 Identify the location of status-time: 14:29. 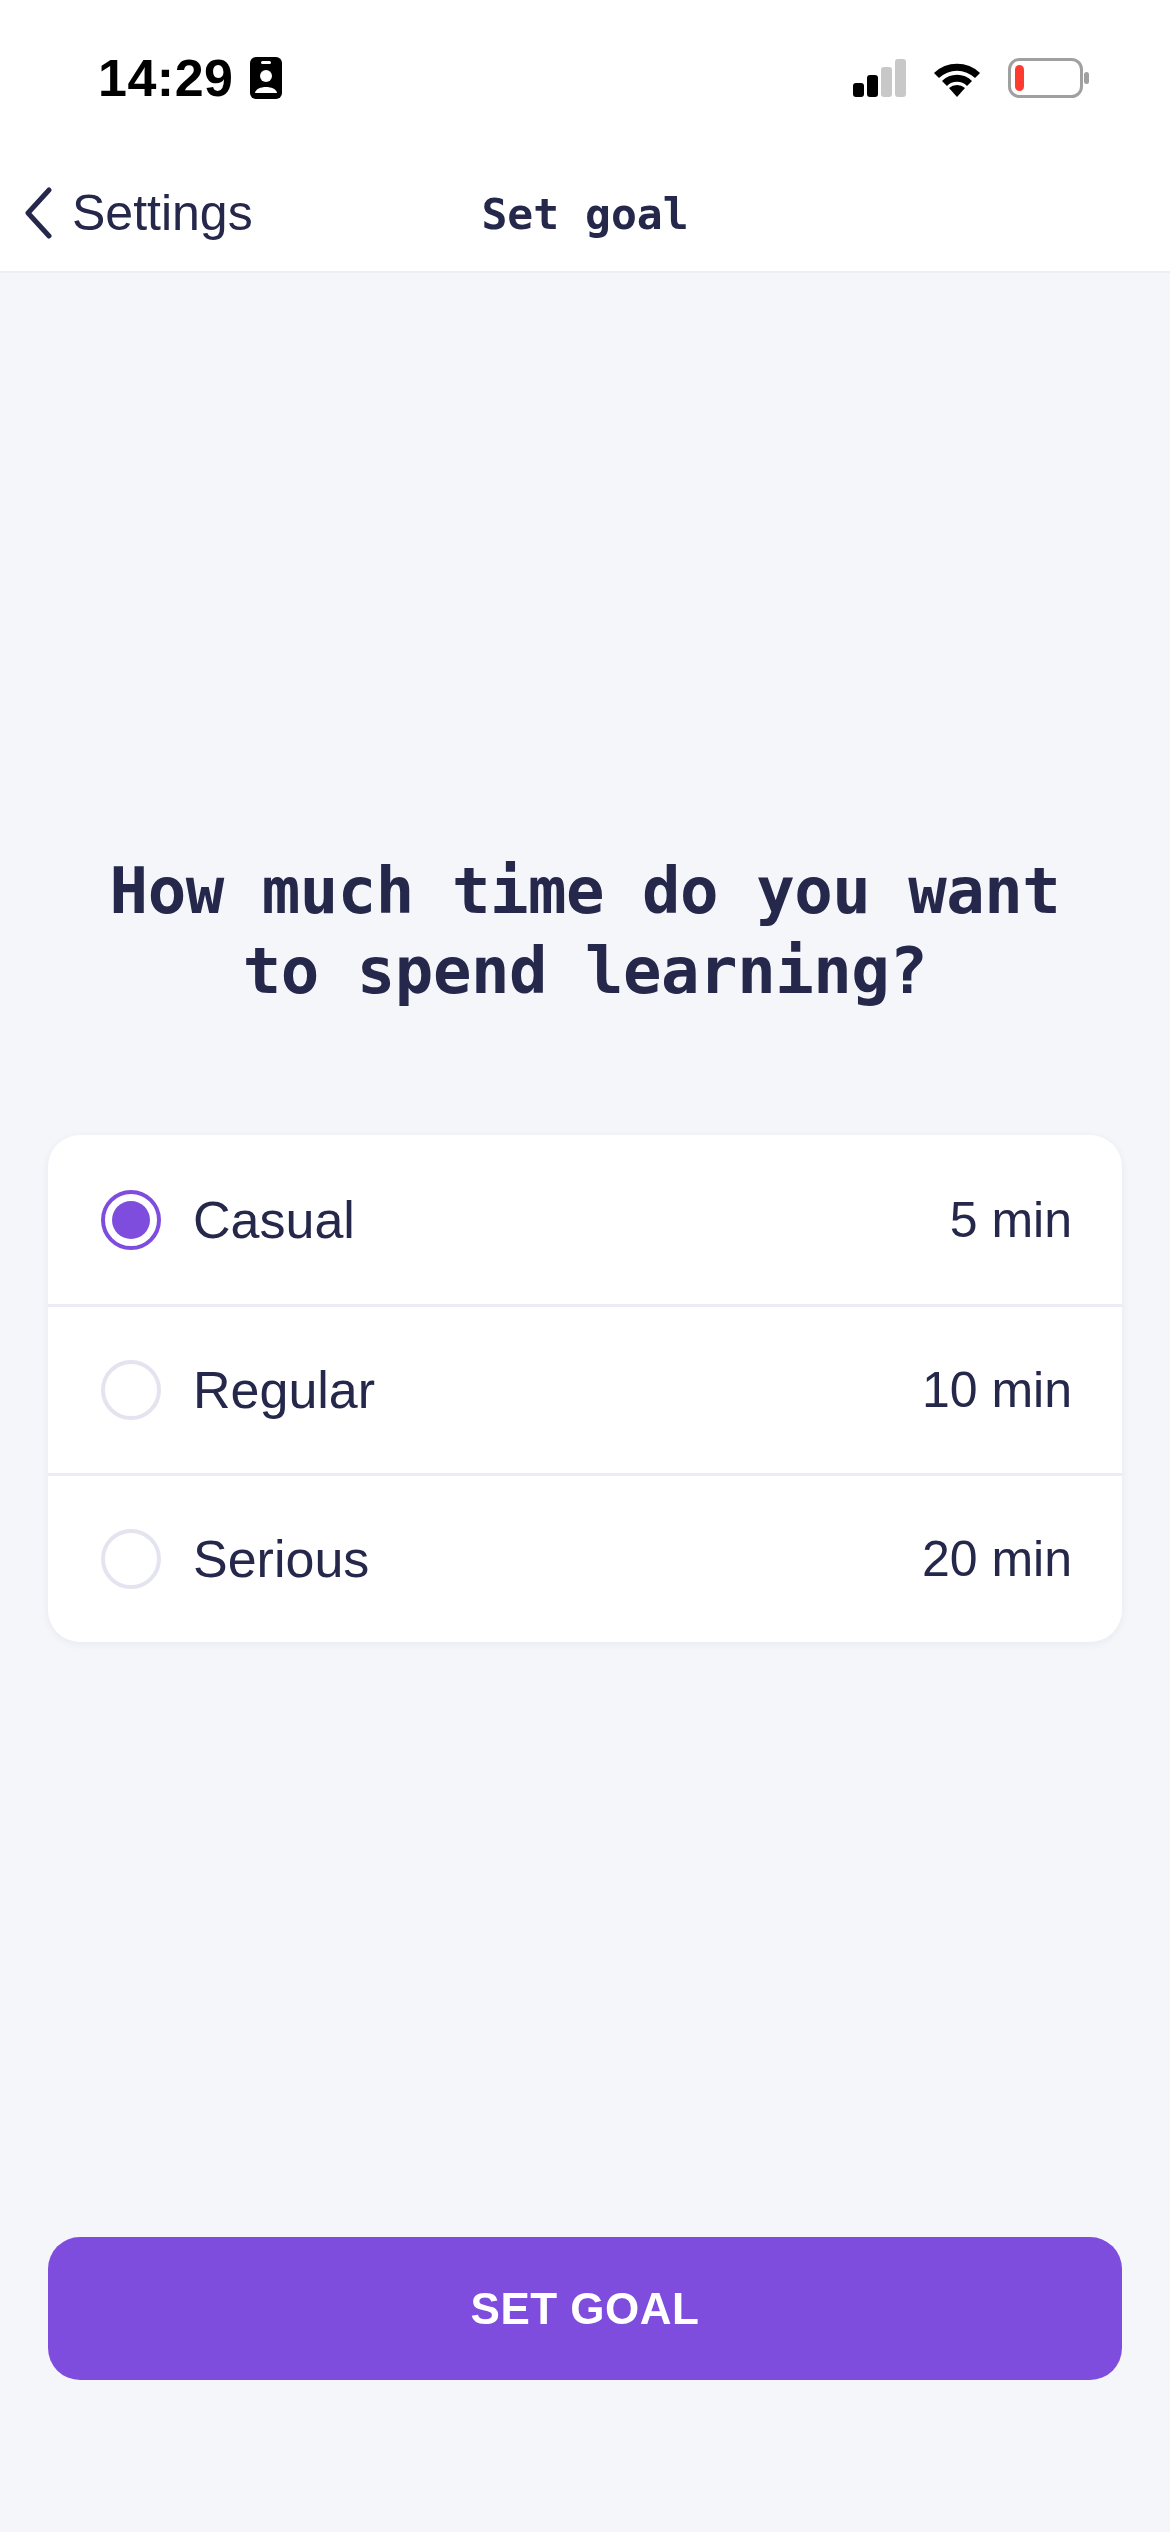
(166, 78).